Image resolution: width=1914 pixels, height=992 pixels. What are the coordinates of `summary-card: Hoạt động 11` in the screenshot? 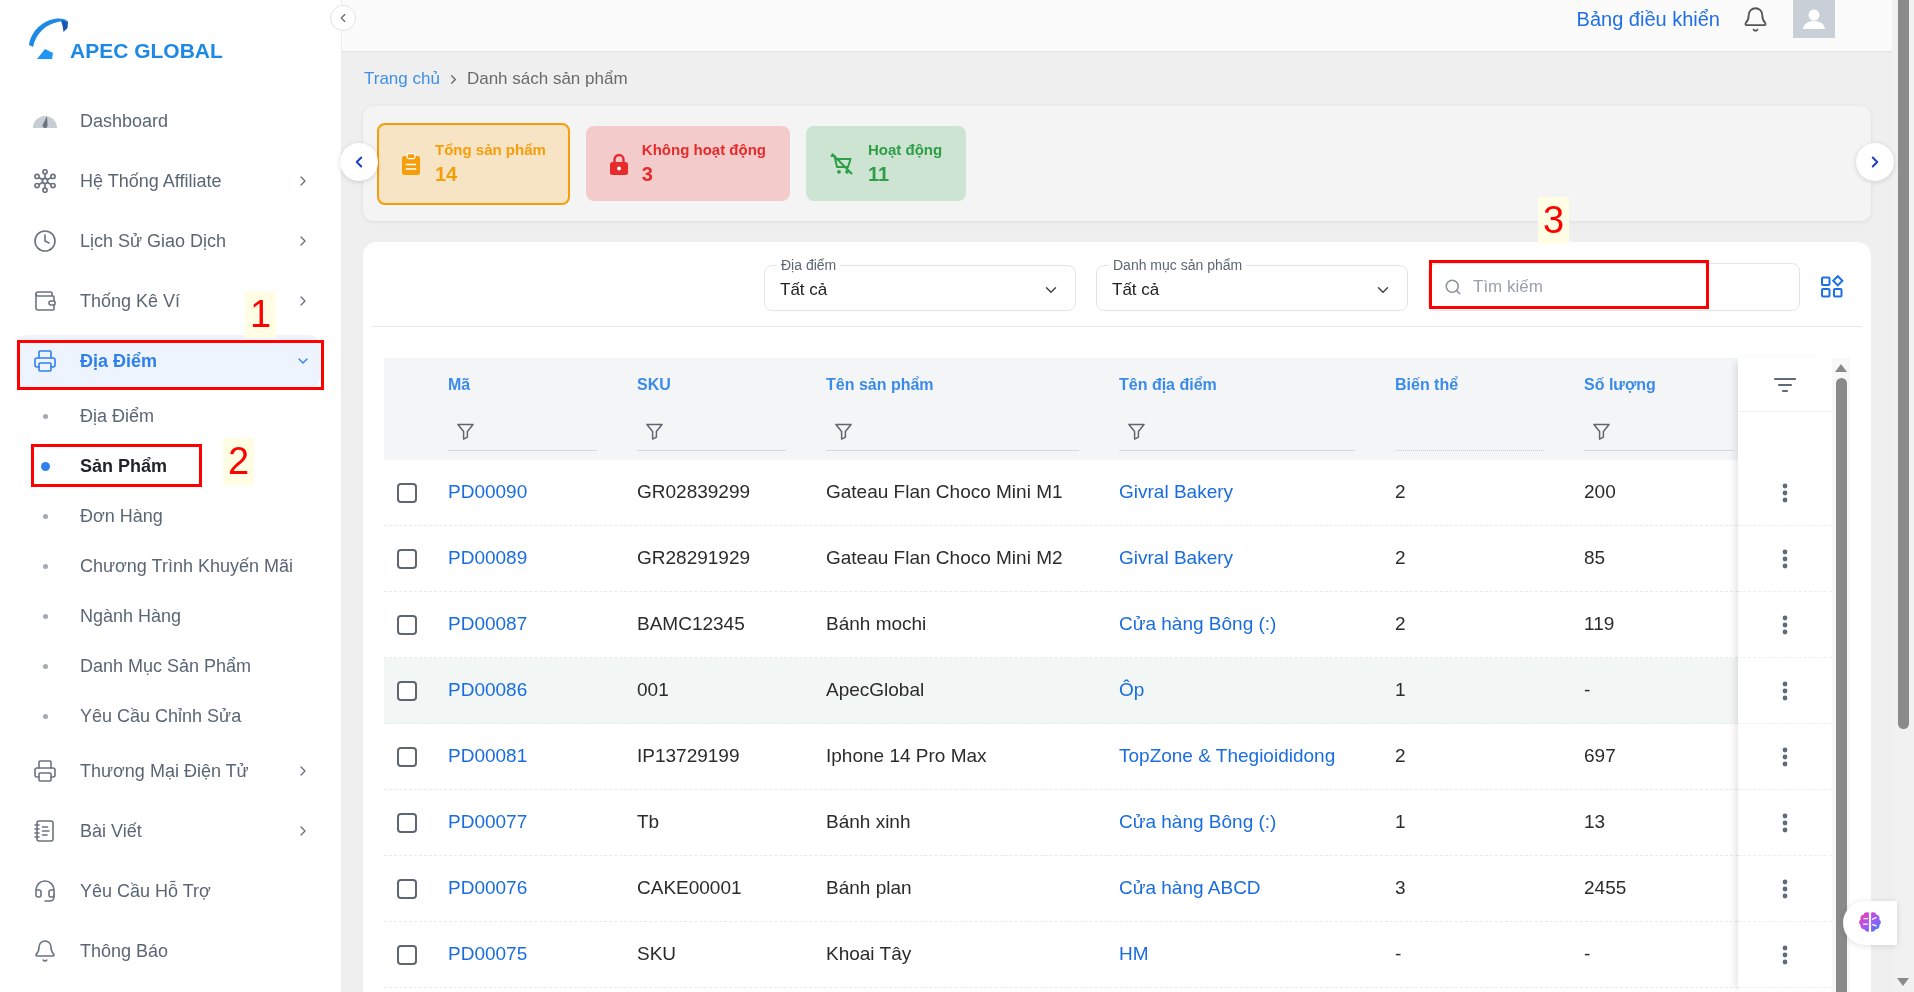 It's located at (886, 163).